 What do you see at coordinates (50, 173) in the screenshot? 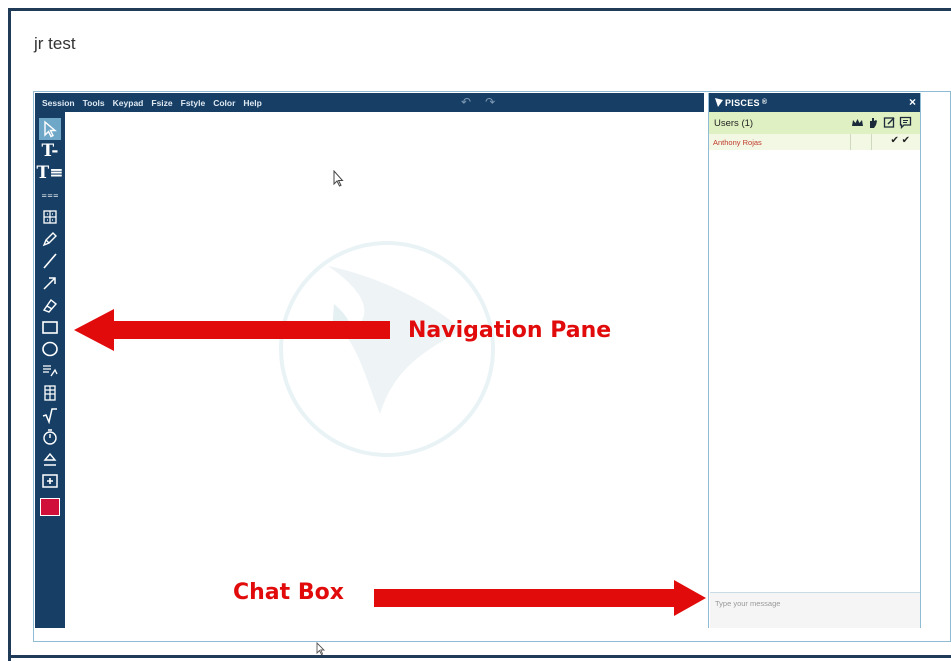
I see `text-list-tool-icon: T≡` at bounding box center [50, 173].